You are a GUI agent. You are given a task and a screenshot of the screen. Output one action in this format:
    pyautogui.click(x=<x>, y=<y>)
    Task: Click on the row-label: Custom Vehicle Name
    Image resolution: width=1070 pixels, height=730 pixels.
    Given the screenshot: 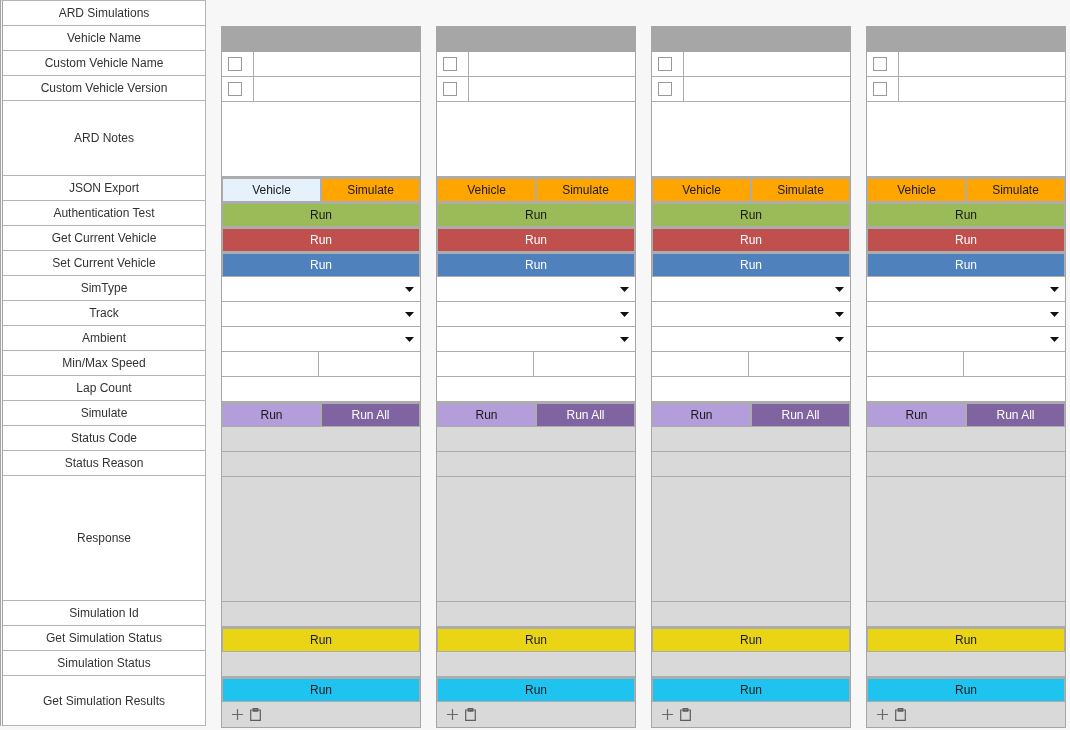 What is the action you would take?
    pyautogui.click(x=104, y=63)
    